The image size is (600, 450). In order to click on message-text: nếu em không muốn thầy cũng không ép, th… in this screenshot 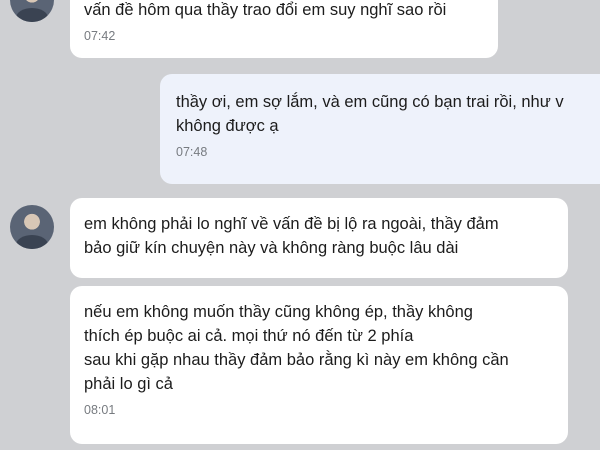, I will do `click(278, 312)`.